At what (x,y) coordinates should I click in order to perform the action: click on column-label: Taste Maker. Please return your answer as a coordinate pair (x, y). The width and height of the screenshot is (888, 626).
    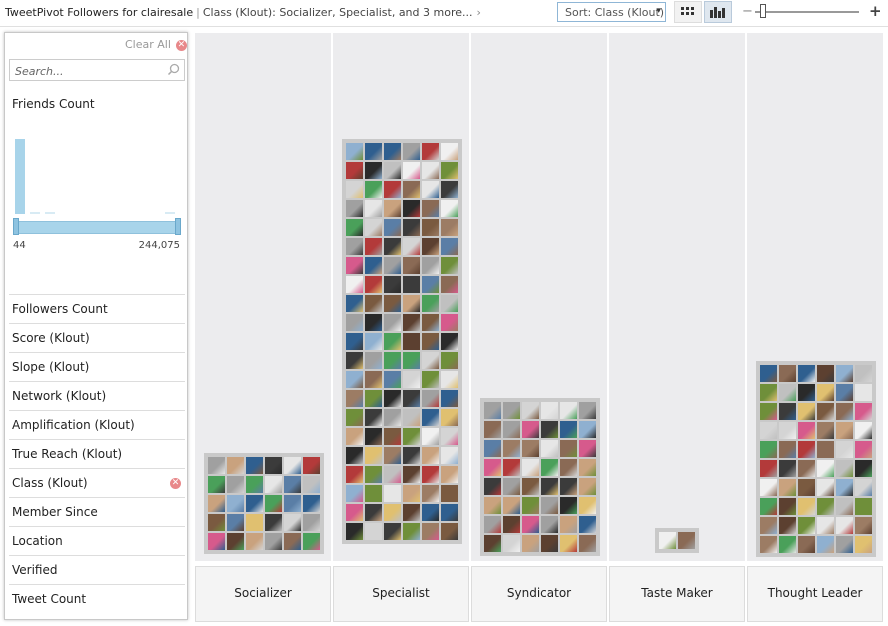
    Looking at the image, I should click on (677, 594).